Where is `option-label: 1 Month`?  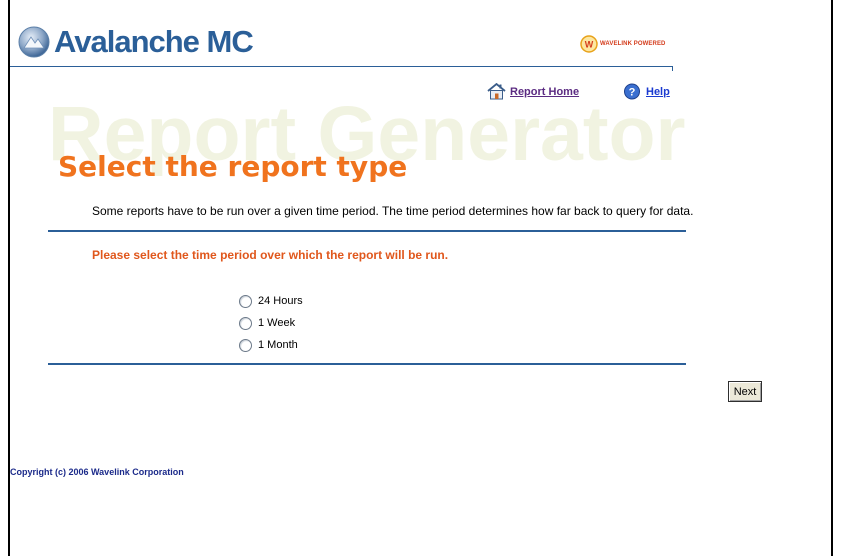
option-label: 1 Month is located at coordinates (278, 345).